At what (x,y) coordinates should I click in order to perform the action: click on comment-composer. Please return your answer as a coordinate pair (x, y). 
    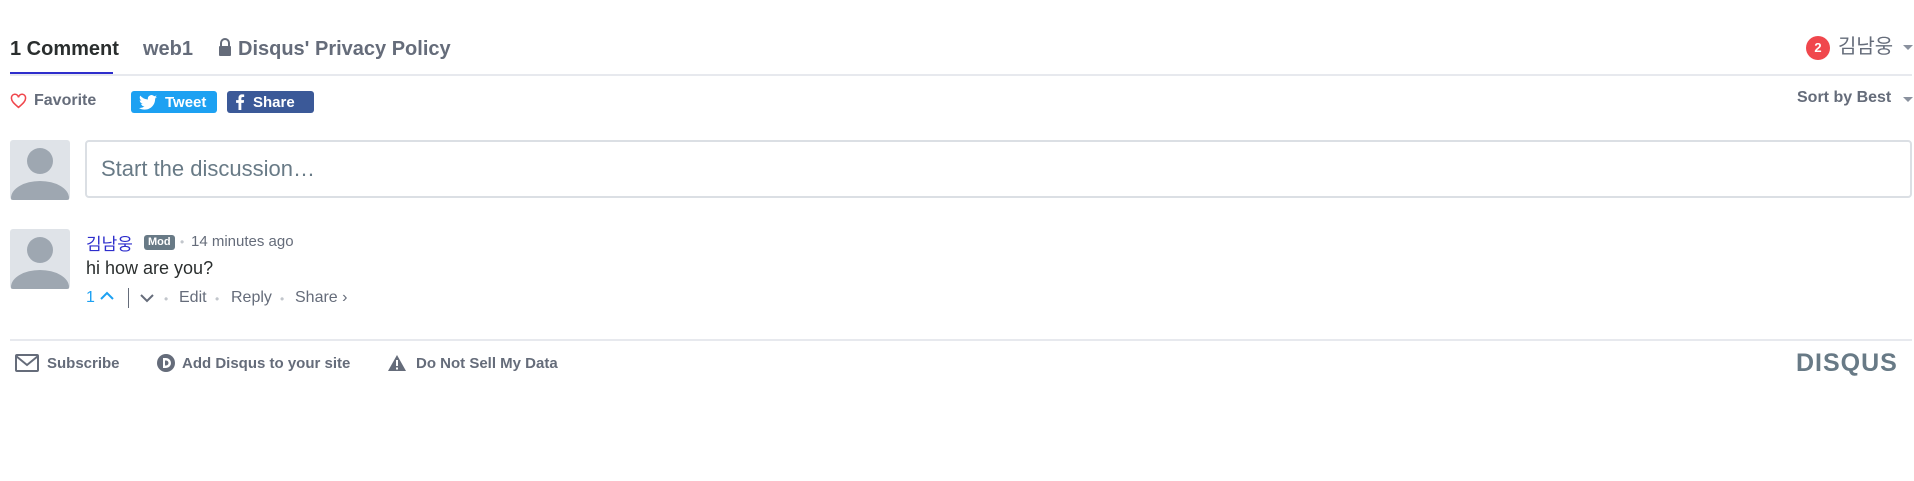
    Looking at the image, I should click on (998, 169).